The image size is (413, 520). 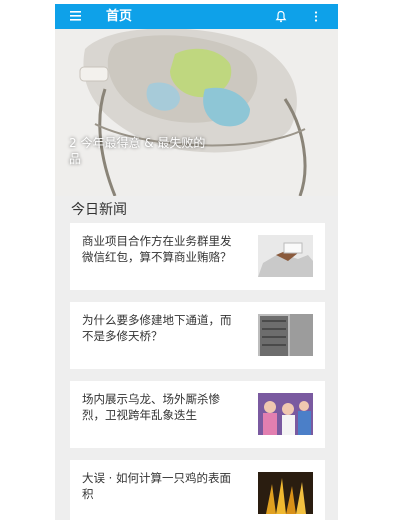 What do you see at coordinates (76, 16) in the screenshot?
I see `menu-icon` at bounding box center [76, 16].